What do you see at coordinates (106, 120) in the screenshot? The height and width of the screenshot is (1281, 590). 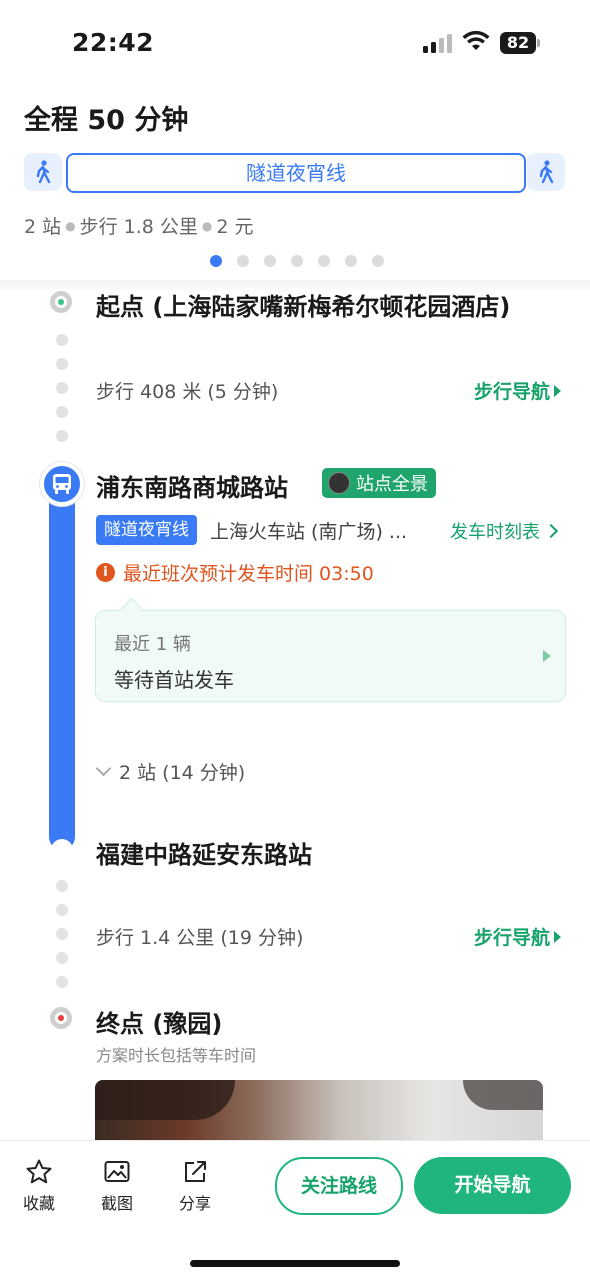 I see `page-title: 全程 50 分钟` at bounding box center [106, 120].